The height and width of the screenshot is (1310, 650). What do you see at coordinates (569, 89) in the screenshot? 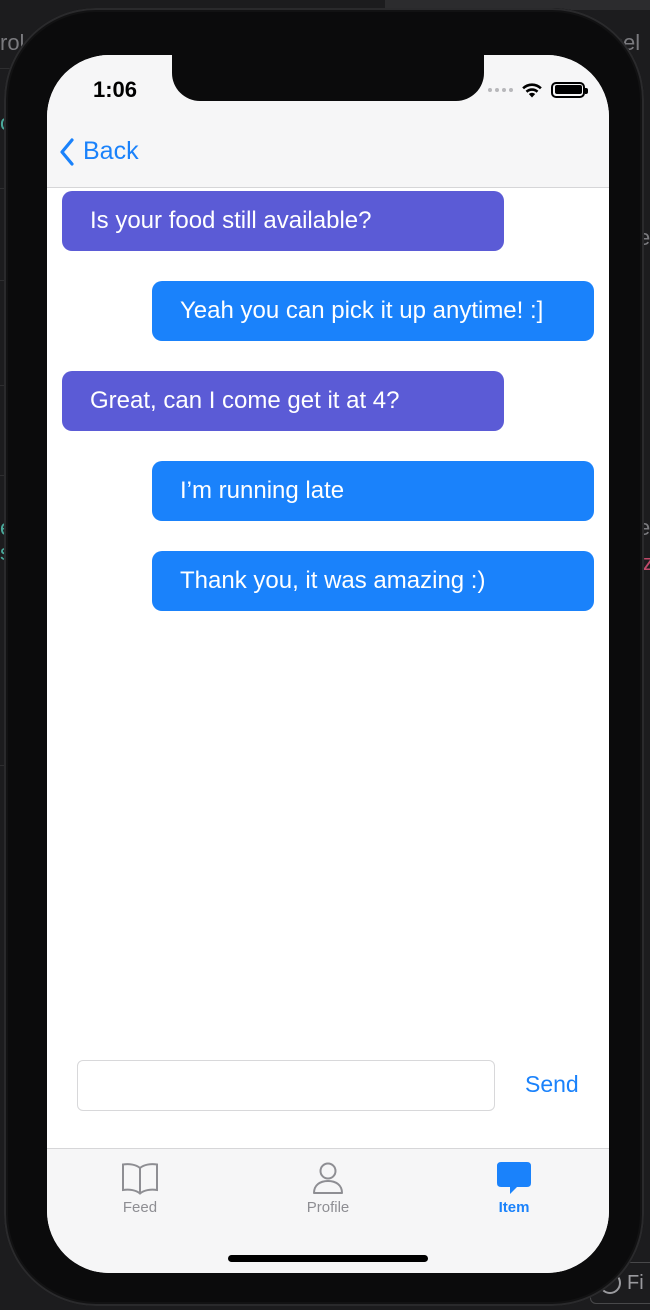
I see `battery-icon` at bounding box center [569, 89].